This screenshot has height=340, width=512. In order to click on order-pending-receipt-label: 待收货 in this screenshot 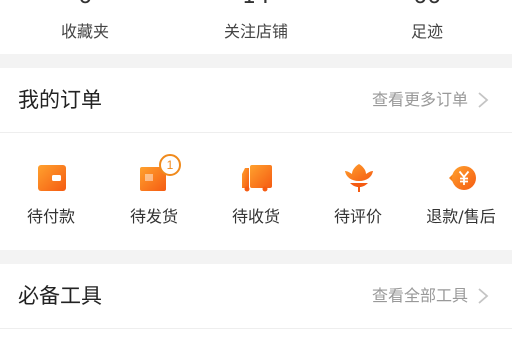, I will do `click(255, 216)`.